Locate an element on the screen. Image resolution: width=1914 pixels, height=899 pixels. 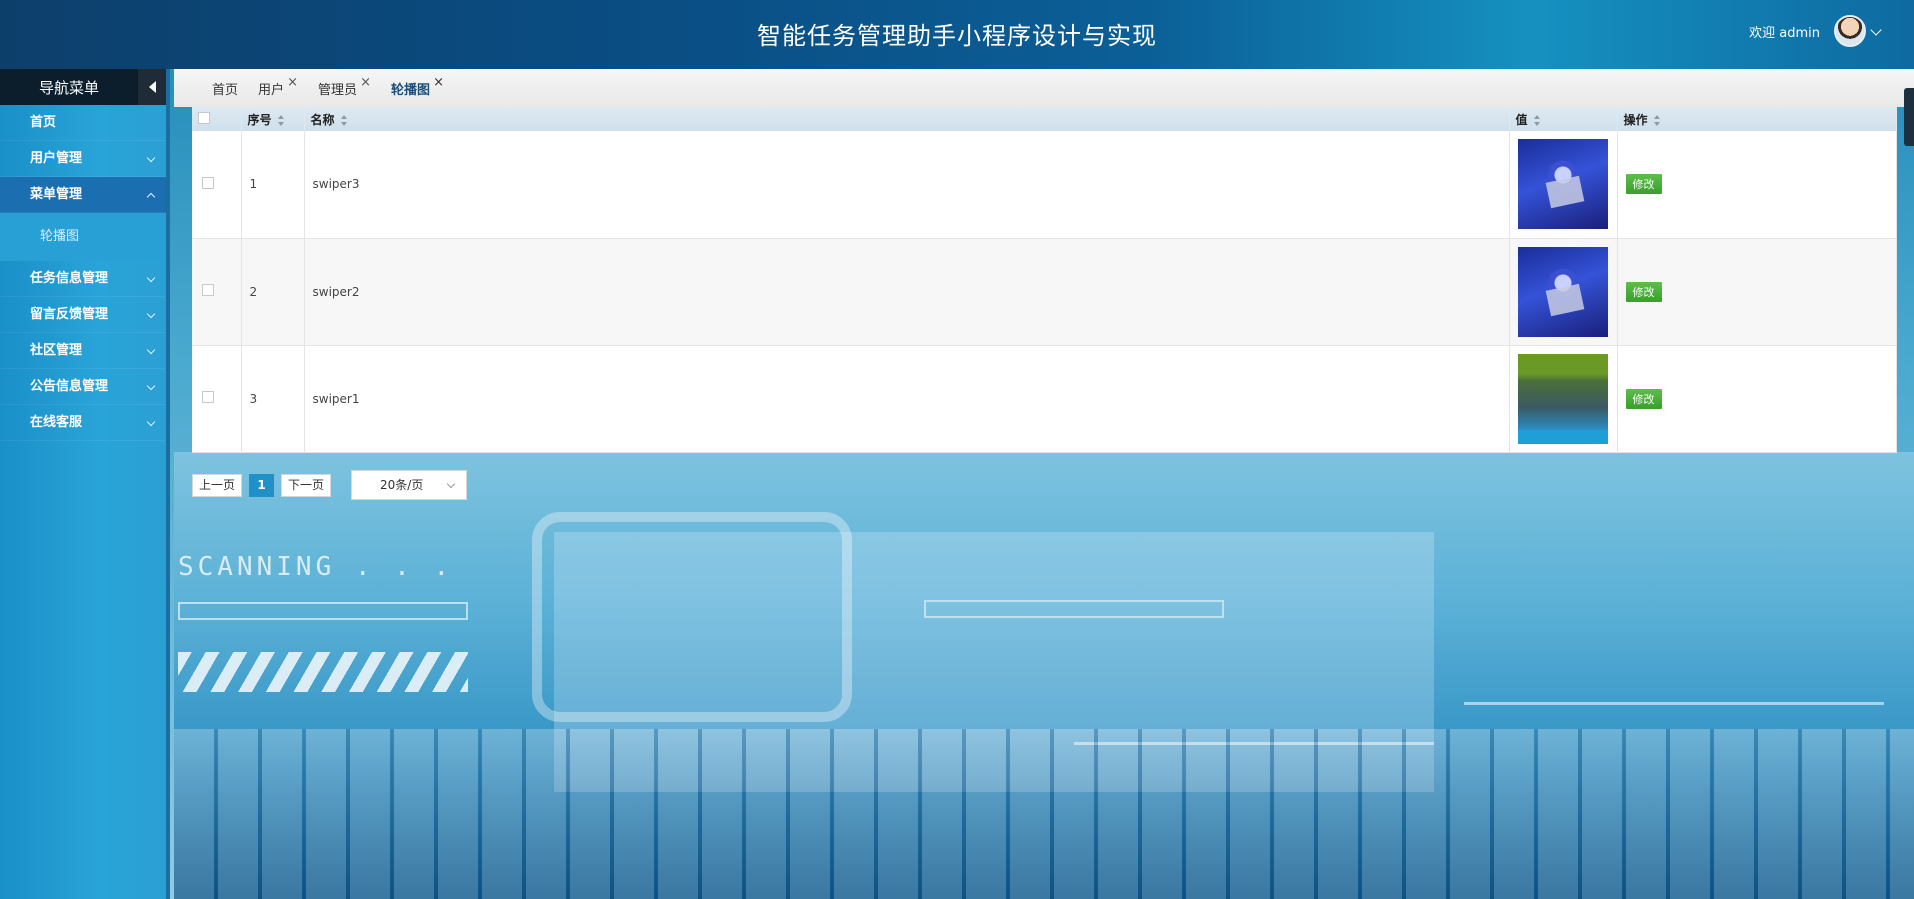
tab-label: 首页 is located at coordinates (225, 90).